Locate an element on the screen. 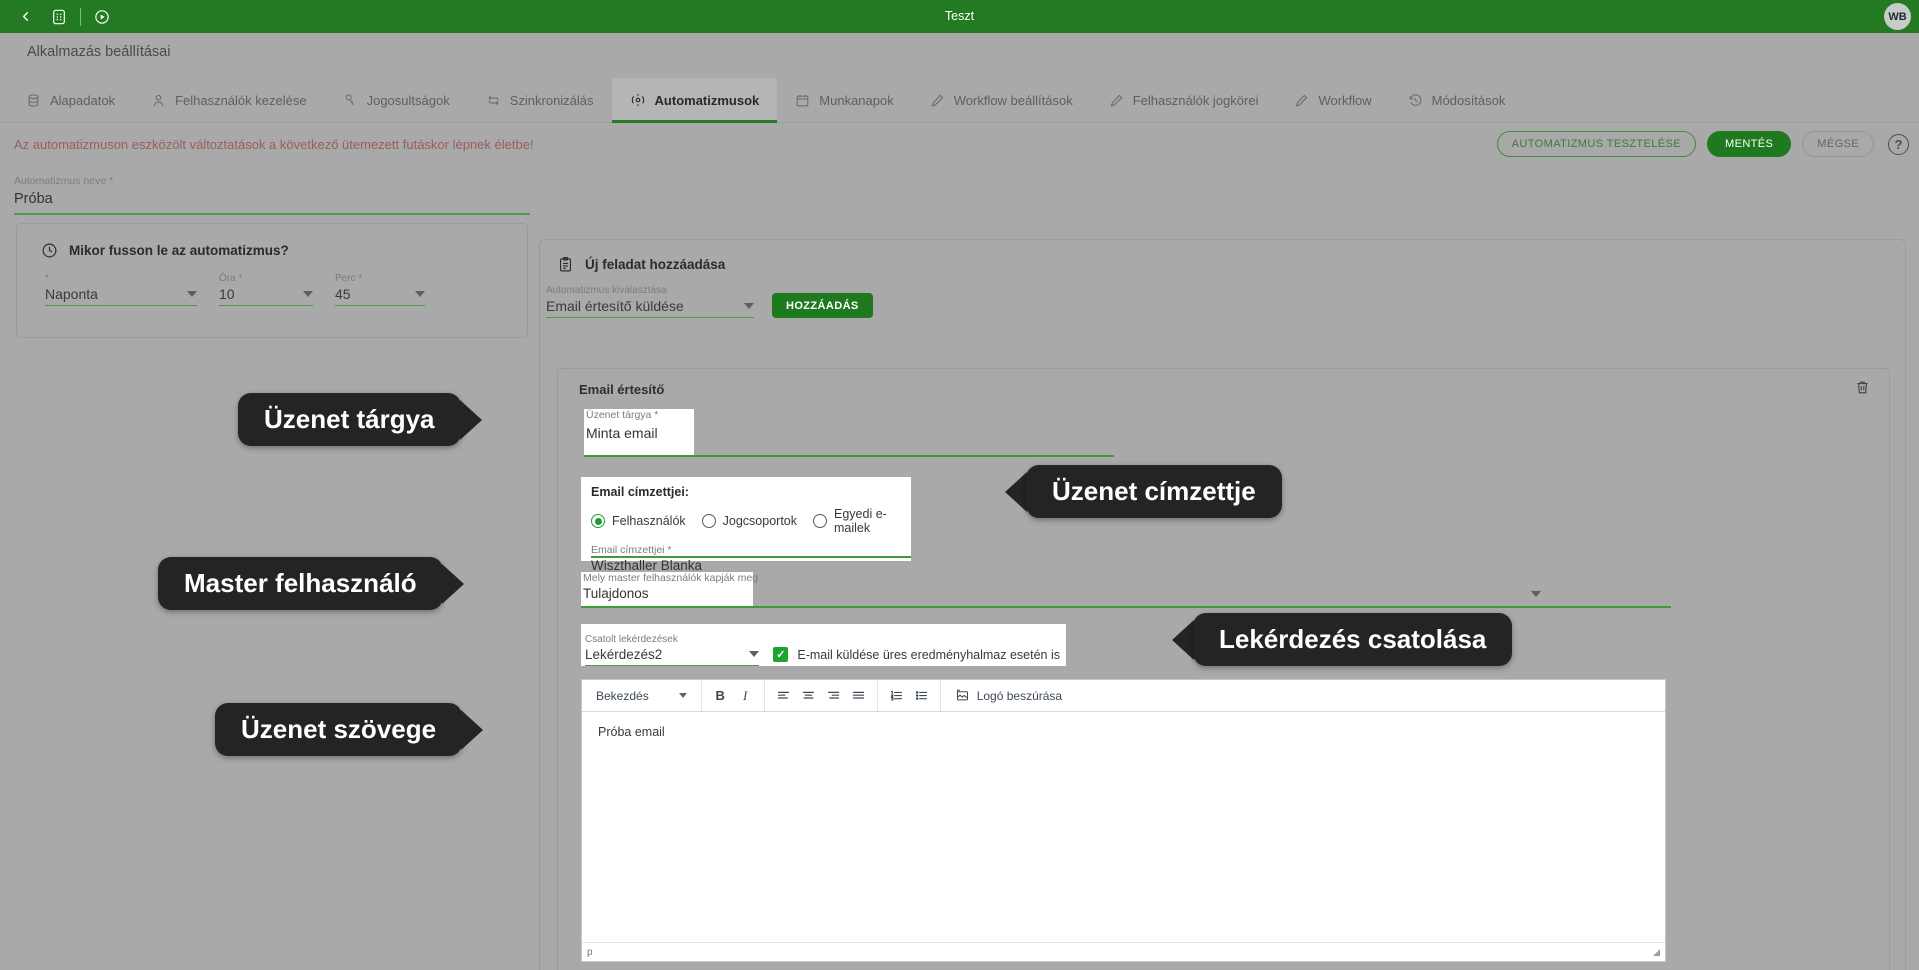 This screenshot has height=970, width=1919. tab-label: Automatizmusok is located at coordinates (707, 100).